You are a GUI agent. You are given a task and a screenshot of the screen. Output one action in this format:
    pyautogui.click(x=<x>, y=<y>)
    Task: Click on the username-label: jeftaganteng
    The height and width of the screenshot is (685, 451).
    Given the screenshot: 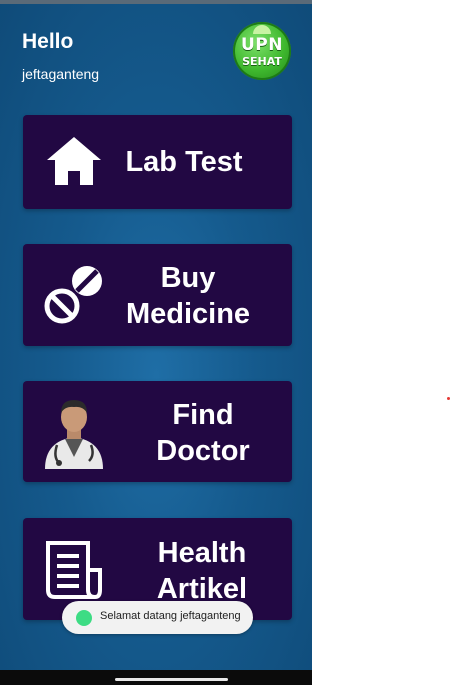 What is the action you would take?
    pyautogui.click(x=61, y=74)
    